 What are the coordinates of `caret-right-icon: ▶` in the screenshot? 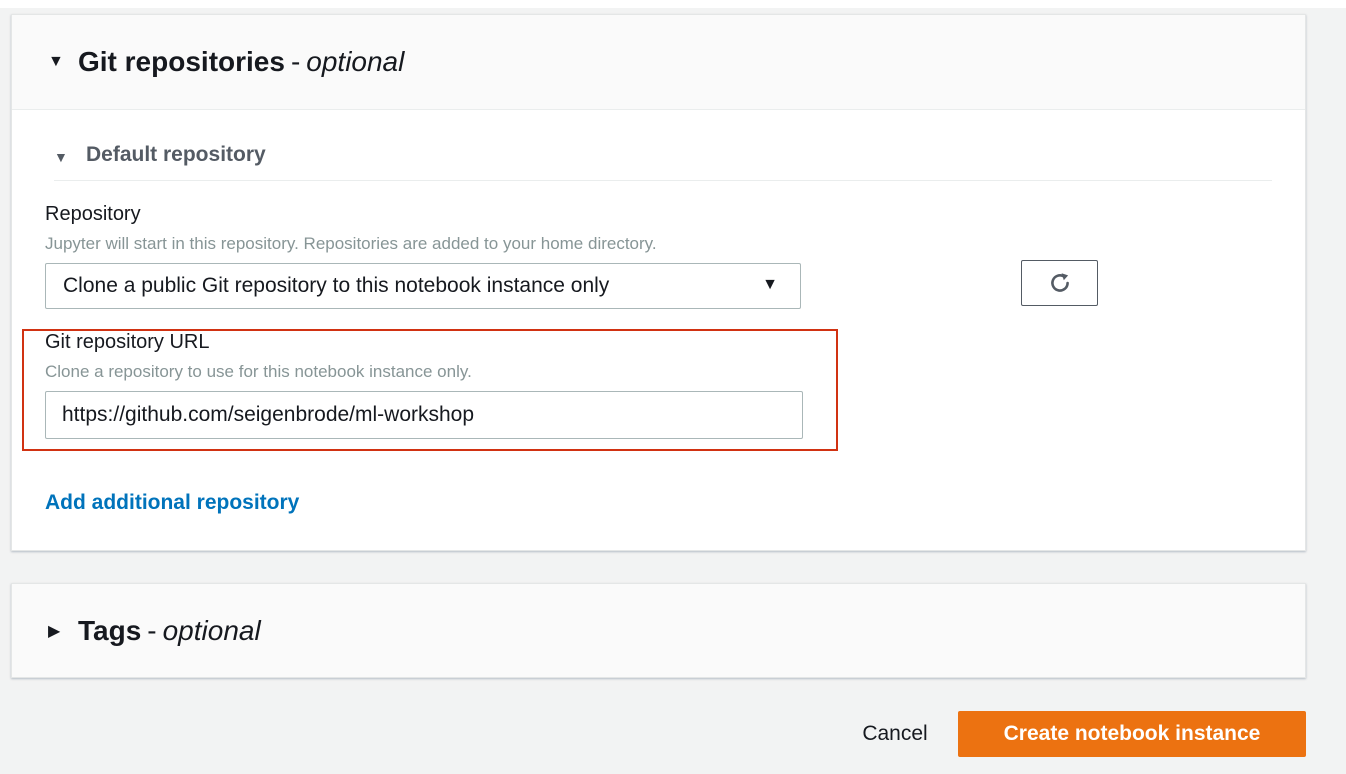 It's located at (54, 631).